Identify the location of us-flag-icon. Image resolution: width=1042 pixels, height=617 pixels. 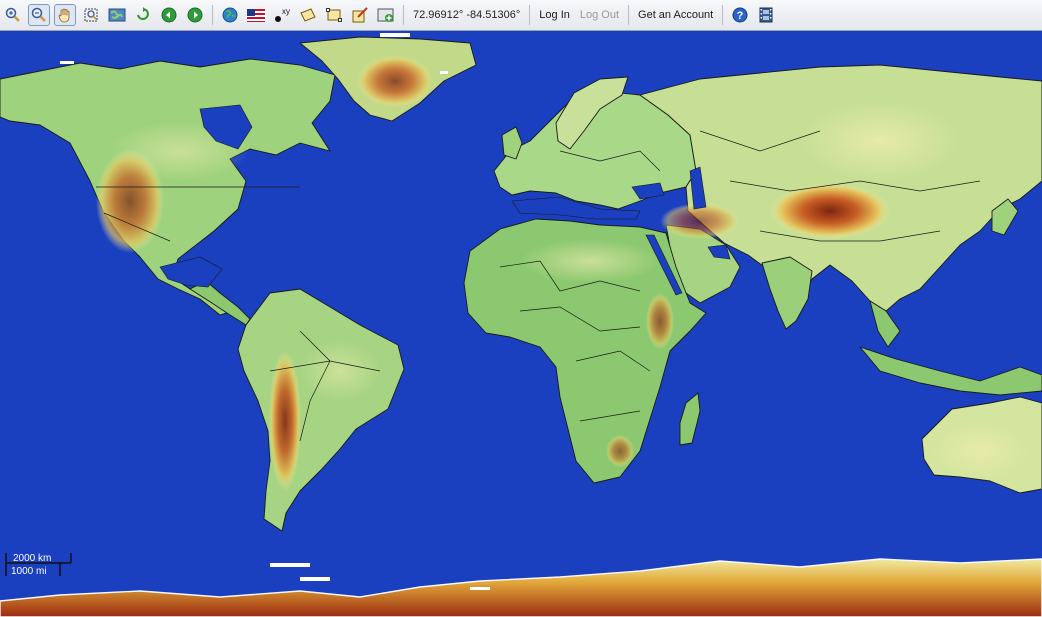
(256, 15).